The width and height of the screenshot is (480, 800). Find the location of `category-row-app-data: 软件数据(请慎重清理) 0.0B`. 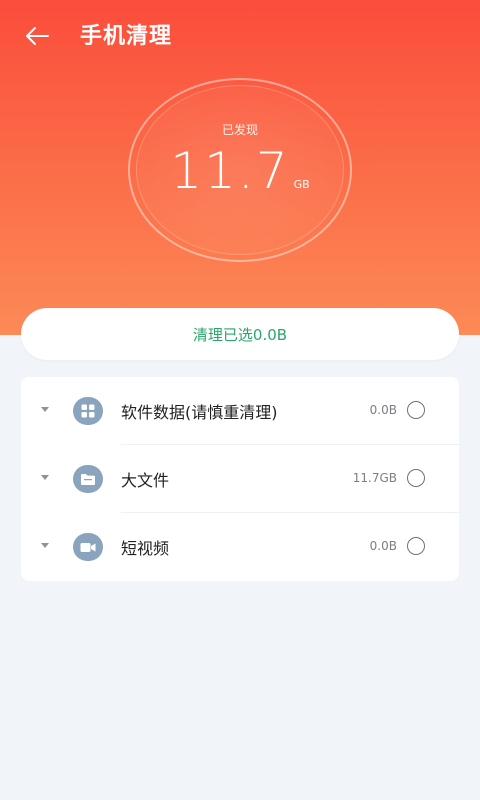

category-row-app-data: 软件数据(请慎重清理) 0.0B is located at coordinates (240, 411).